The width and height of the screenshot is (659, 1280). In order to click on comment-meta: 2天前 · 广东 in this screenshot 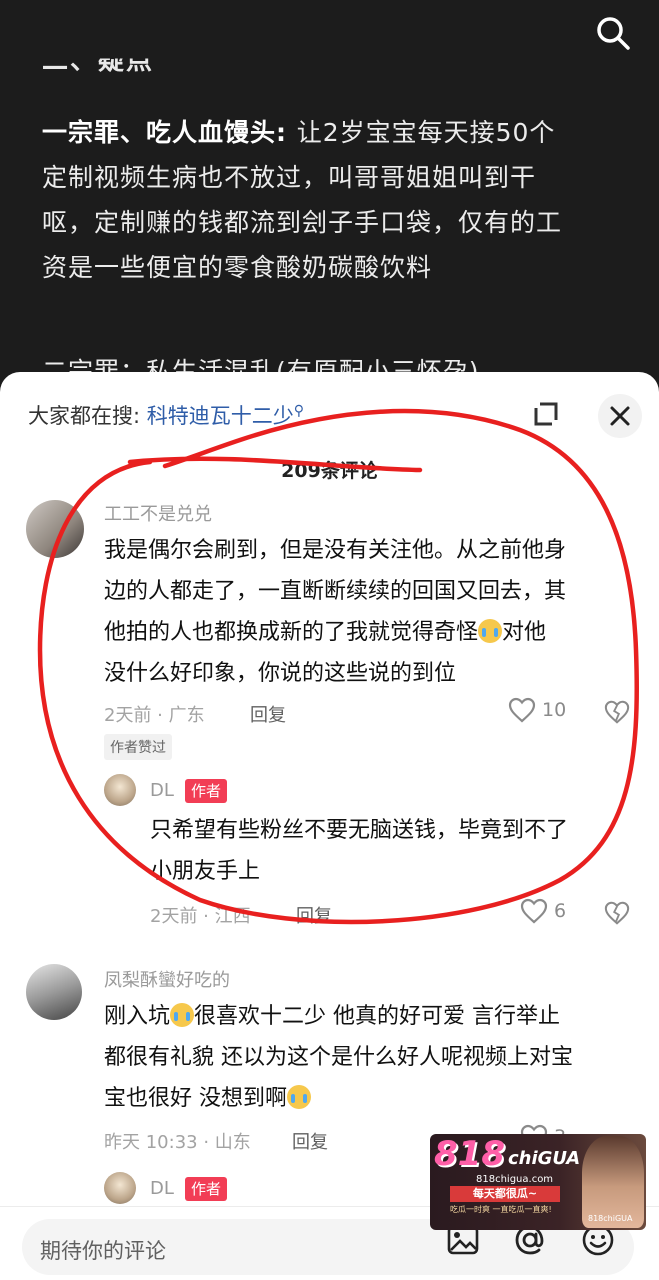, I will do `click(154, 715)`.